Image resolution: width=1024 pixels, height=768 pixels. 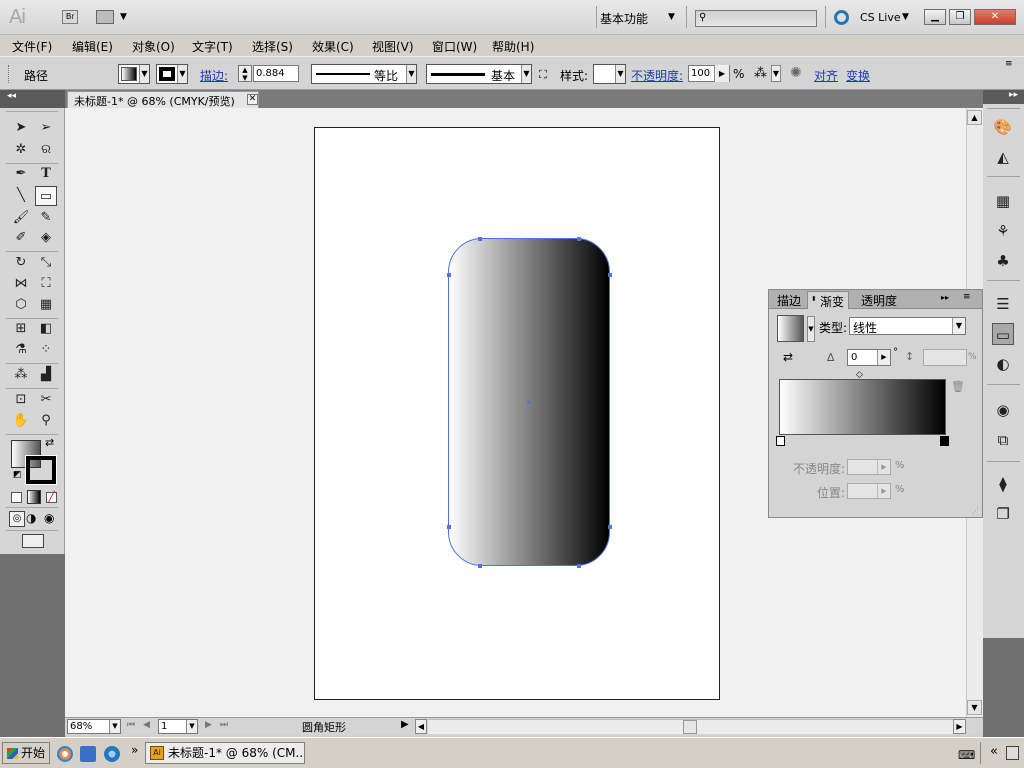 I want to click on internet-explorer-icon, so click(x=112, y=754).